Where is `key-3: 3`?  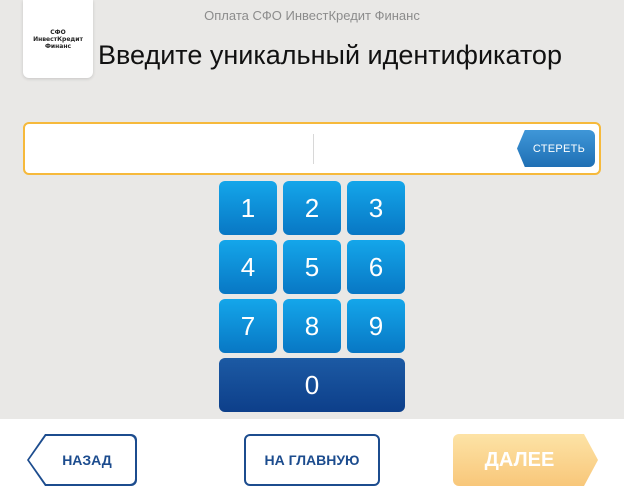
key-3: 3 is located at coordinates (376, 208).